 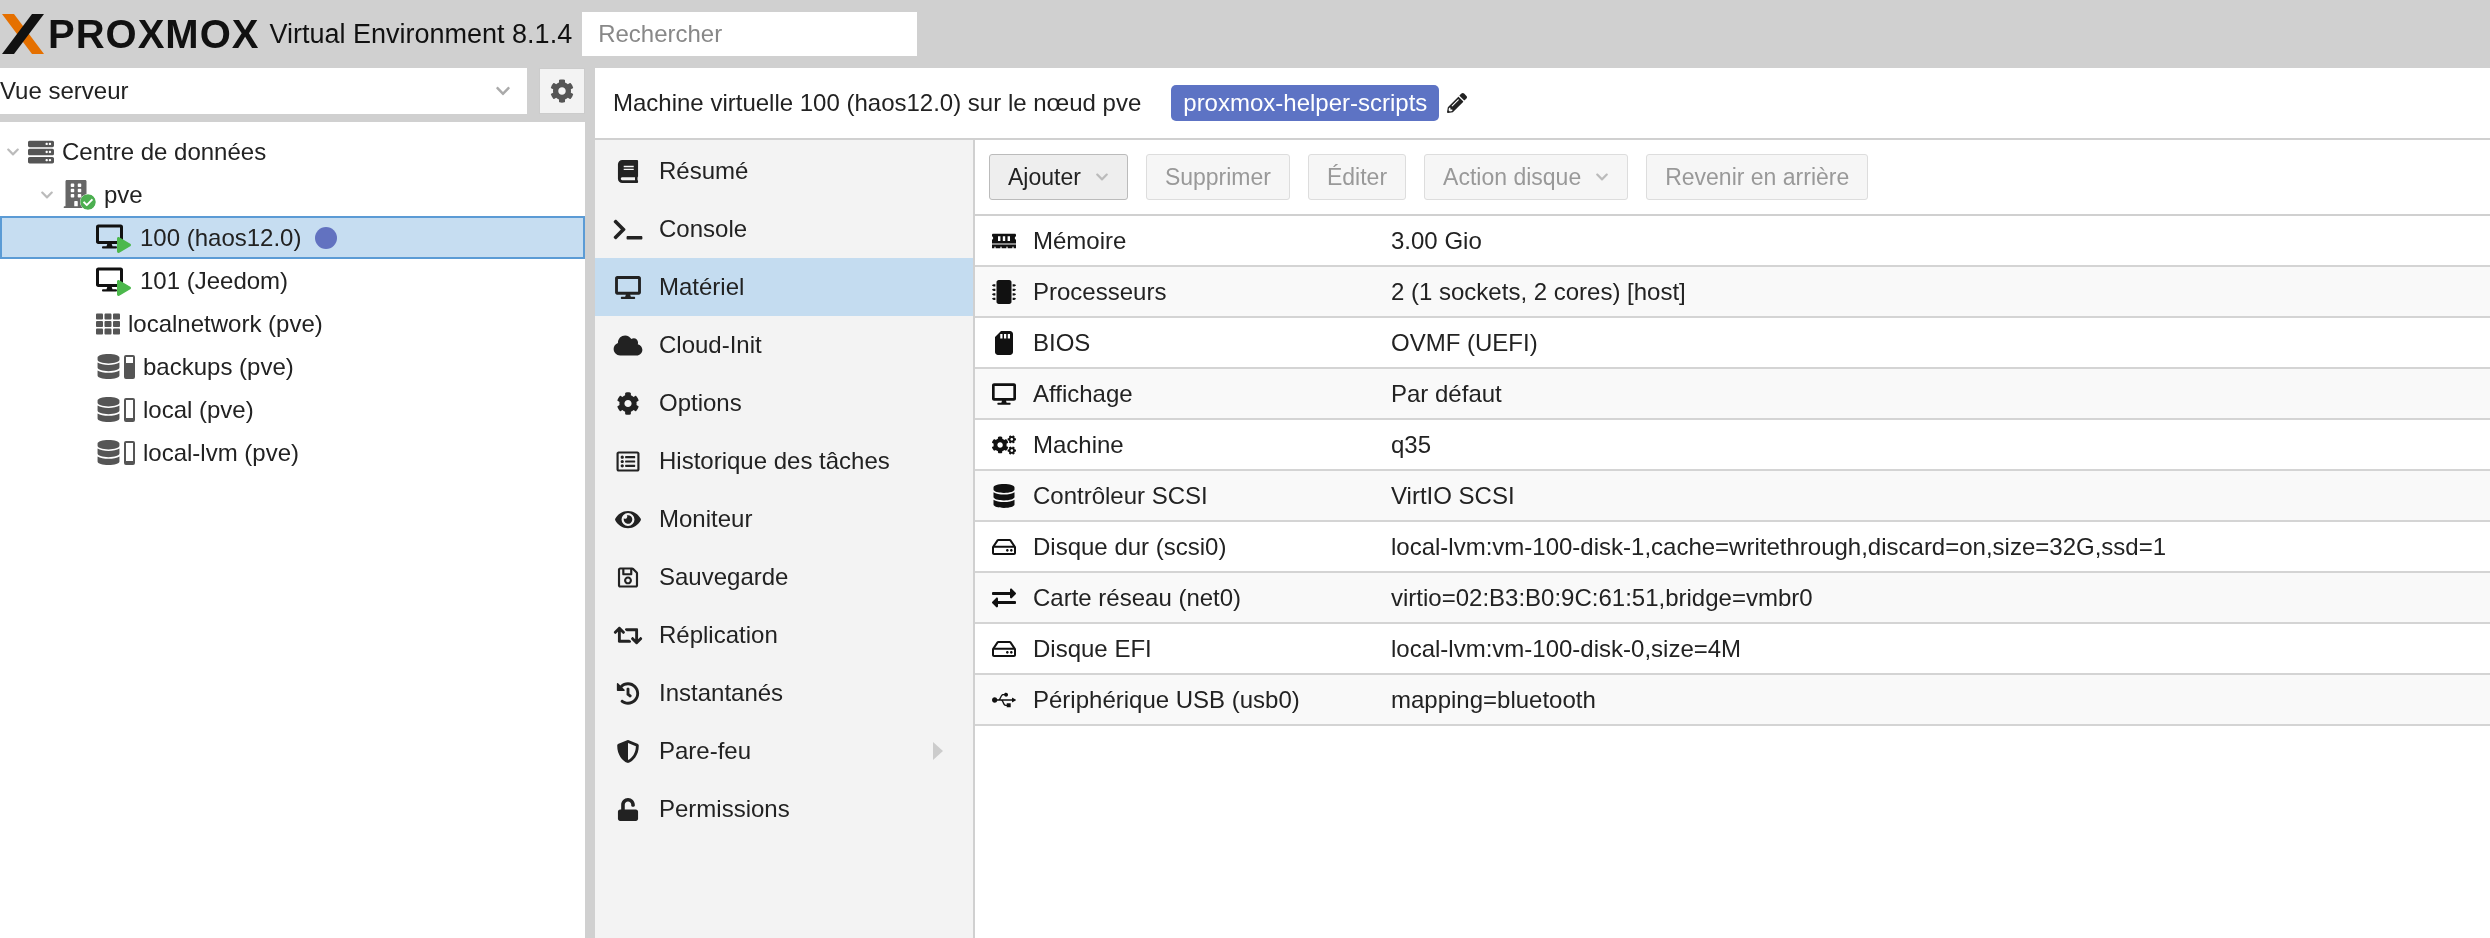 What do you see at coordinates (130, 34) in the screenshot?
I see `logo: PROXMOX` at bounding box center [130, 34].